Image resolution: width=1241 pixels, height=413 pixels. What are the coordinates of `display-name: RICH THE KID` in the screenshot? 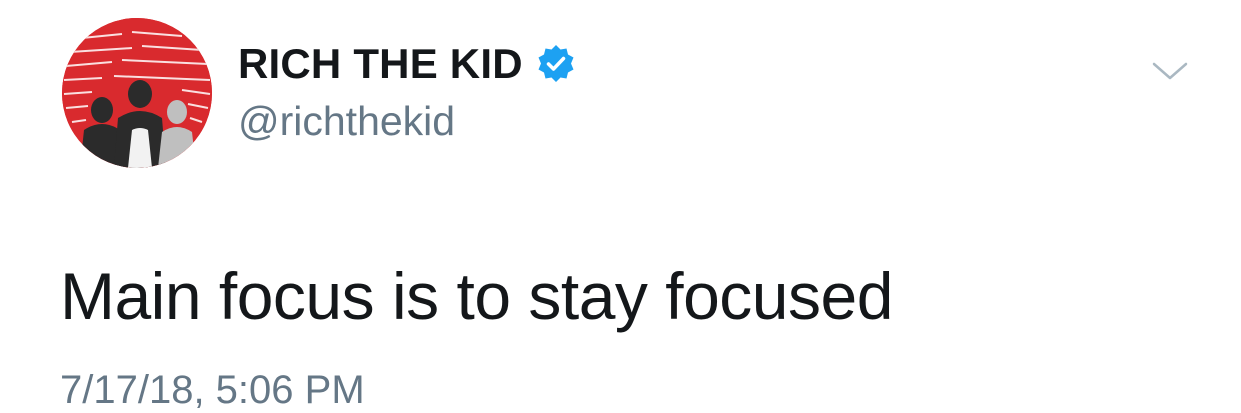 It's located at (407, 64).